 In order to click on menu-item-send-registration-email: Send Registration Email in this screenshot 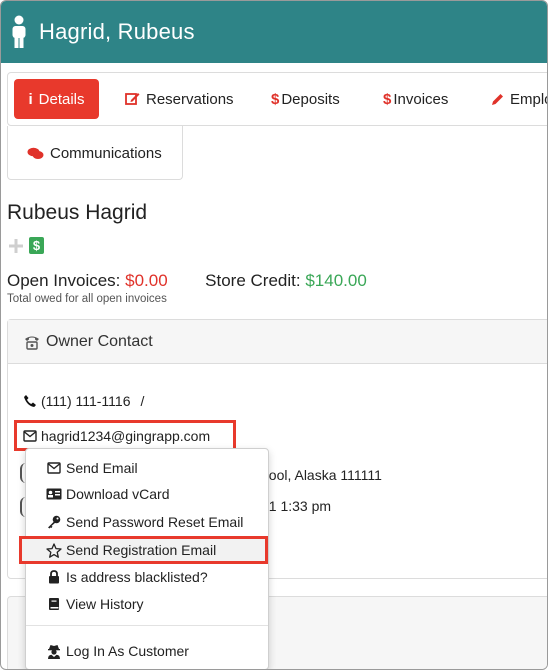, I will do `click(143, 550)`.